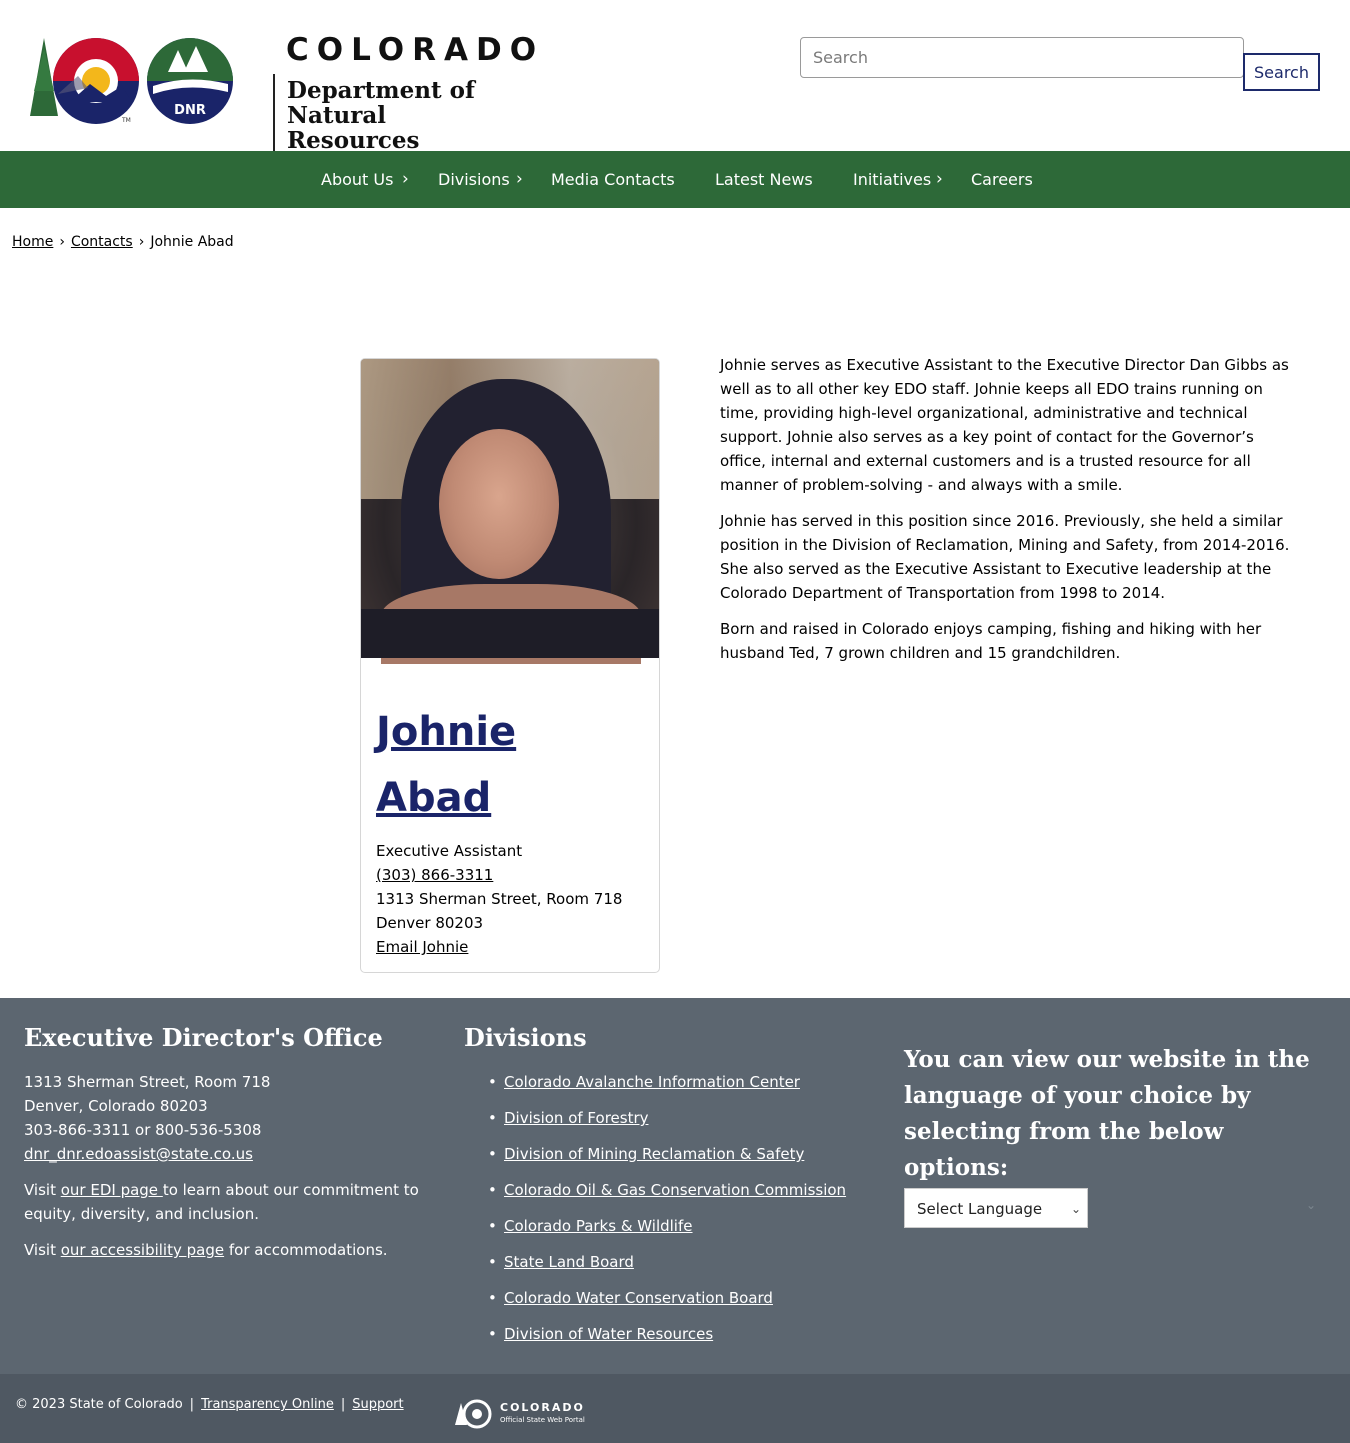  Describe the element at coordinates (674, 1118) in the screenshot. I see `list-item: Division of Forestry` at that location.